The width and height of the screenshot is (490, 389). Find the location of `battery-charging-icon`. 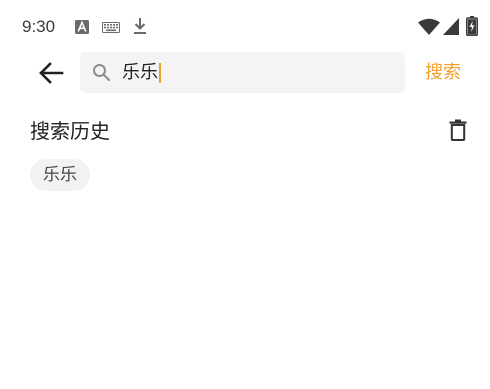

battery-charging-icon is located at coordinates (472, 26).